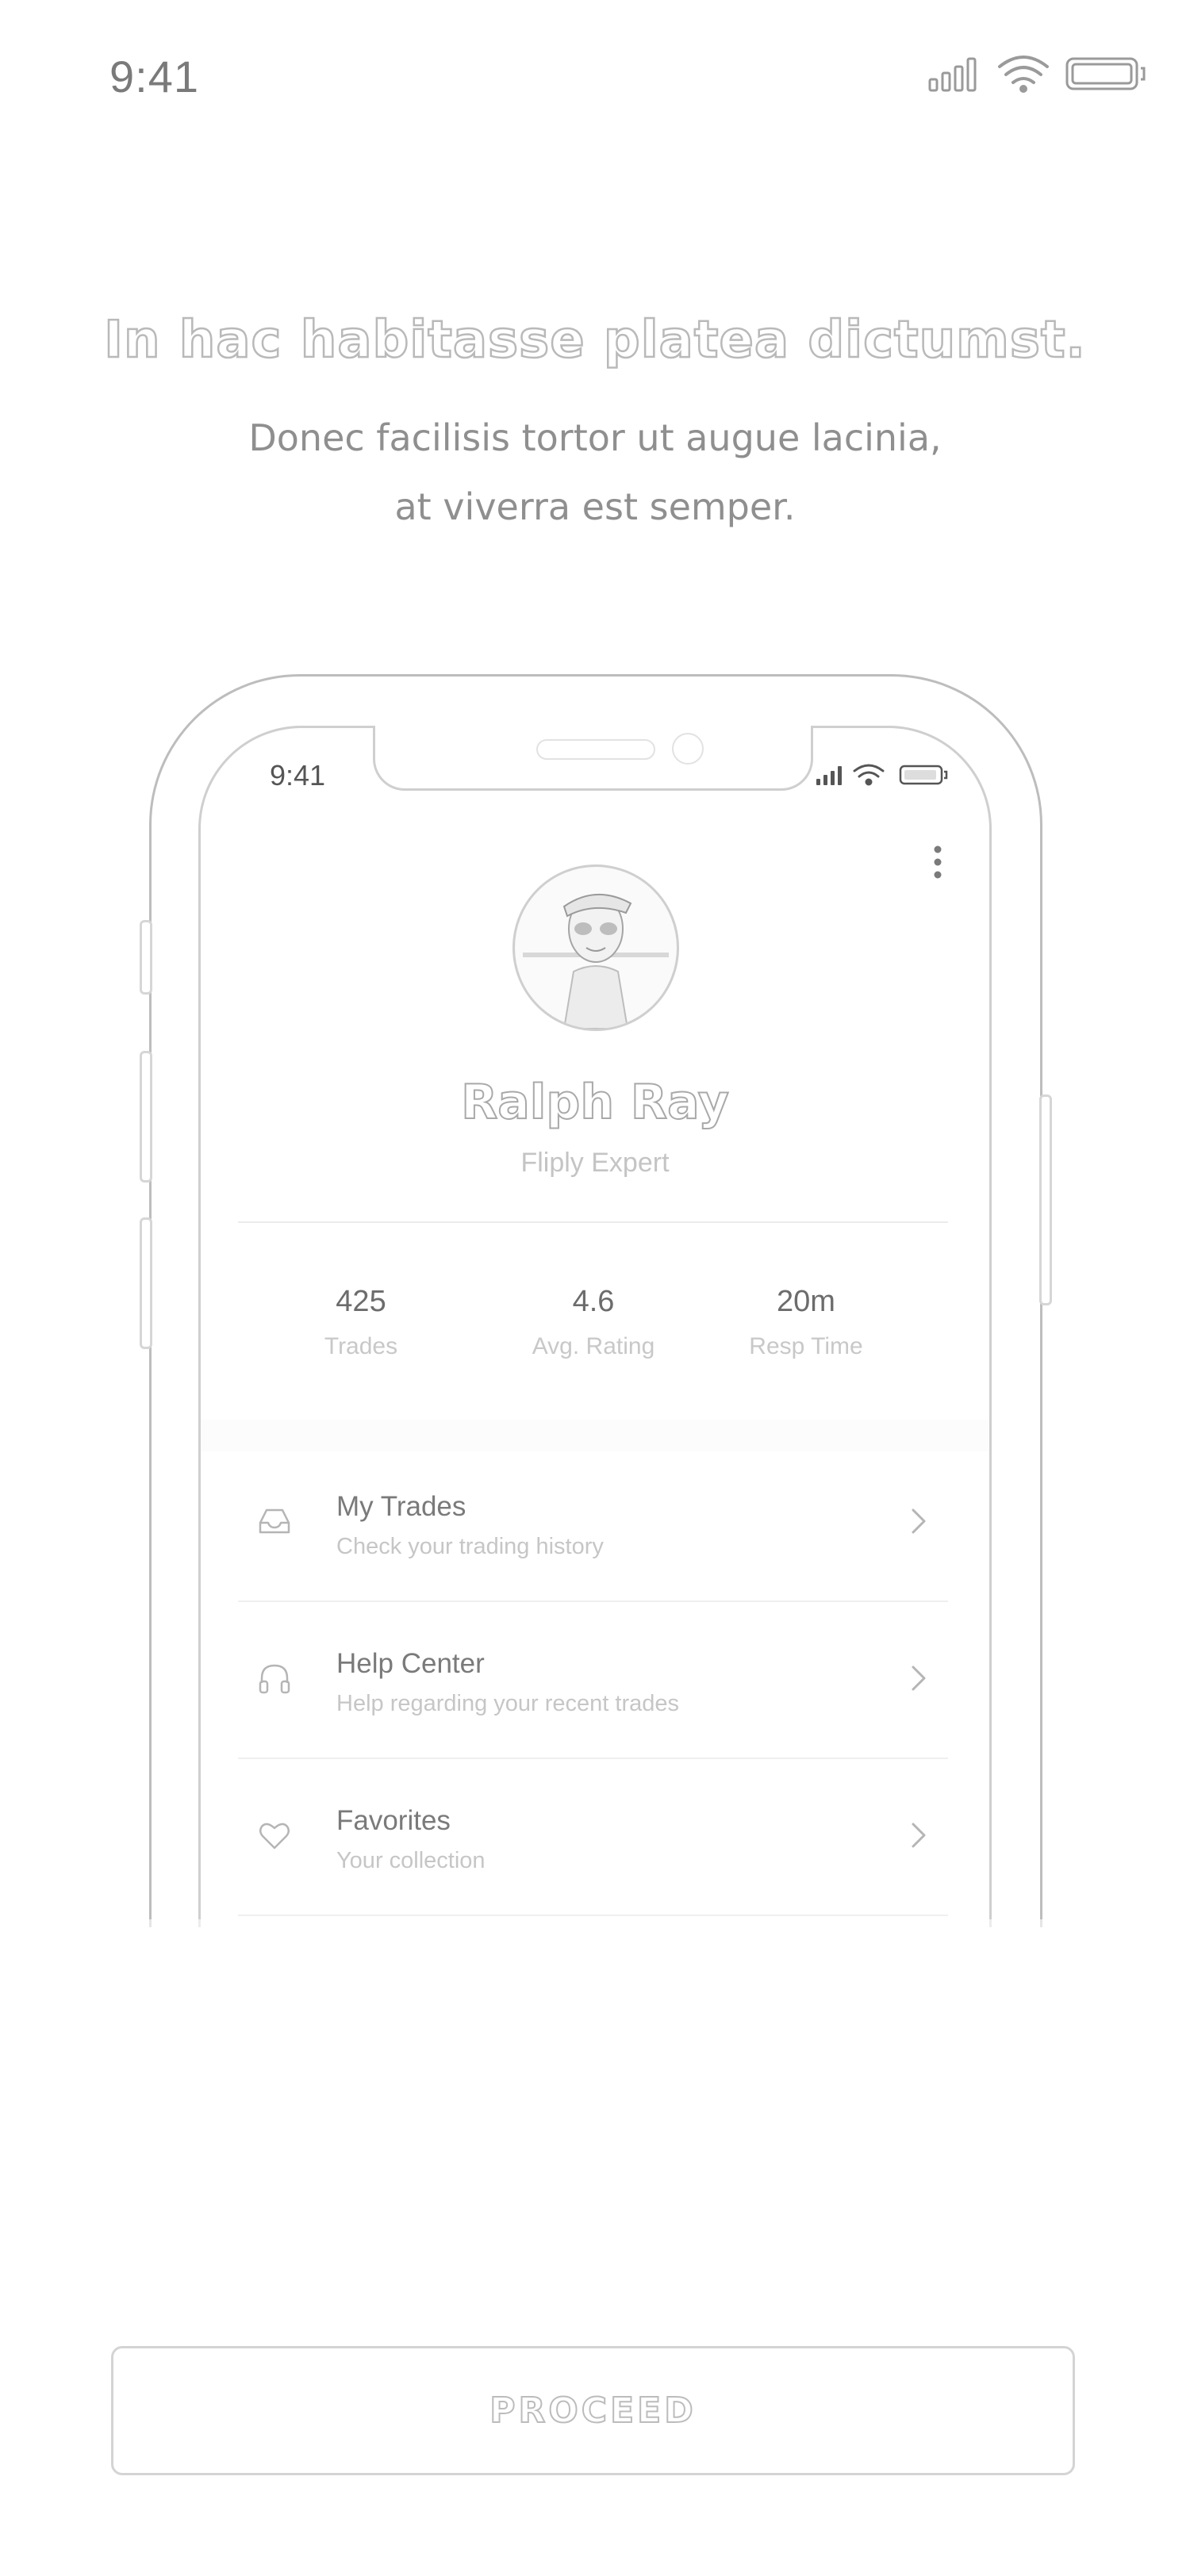  I want to click on menu-item-title: My Trades, so click(401, 1506).